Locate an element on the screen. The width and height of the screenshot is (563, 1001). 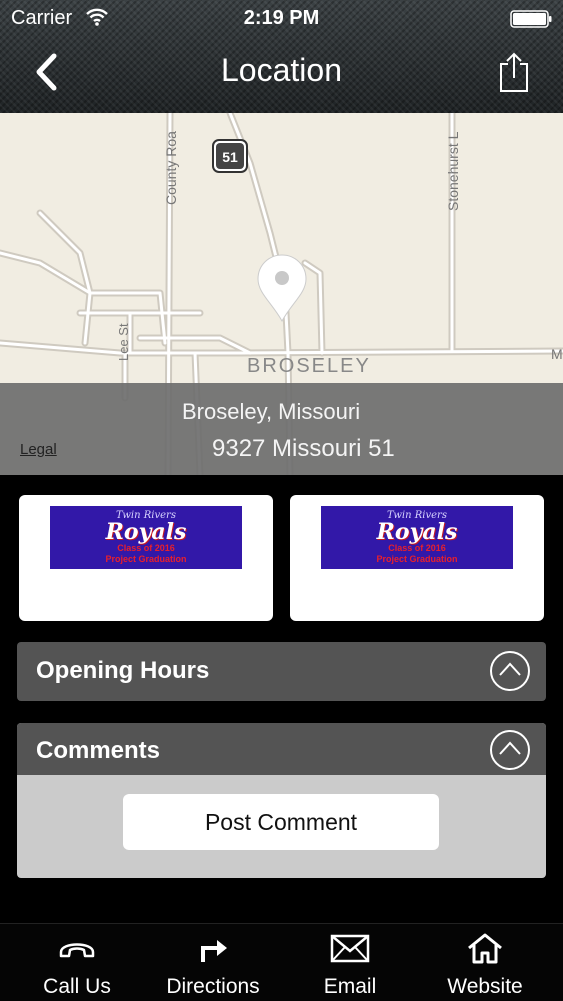
map-pin-icon is located at coordinates (282, 288).